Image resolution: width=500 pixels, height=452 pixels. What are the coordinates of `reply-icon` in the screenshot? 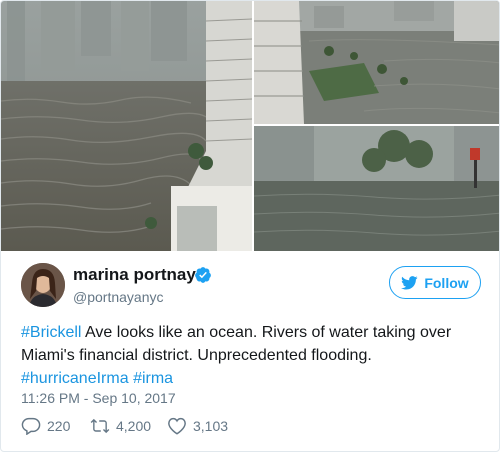 It's located at (31, 426).